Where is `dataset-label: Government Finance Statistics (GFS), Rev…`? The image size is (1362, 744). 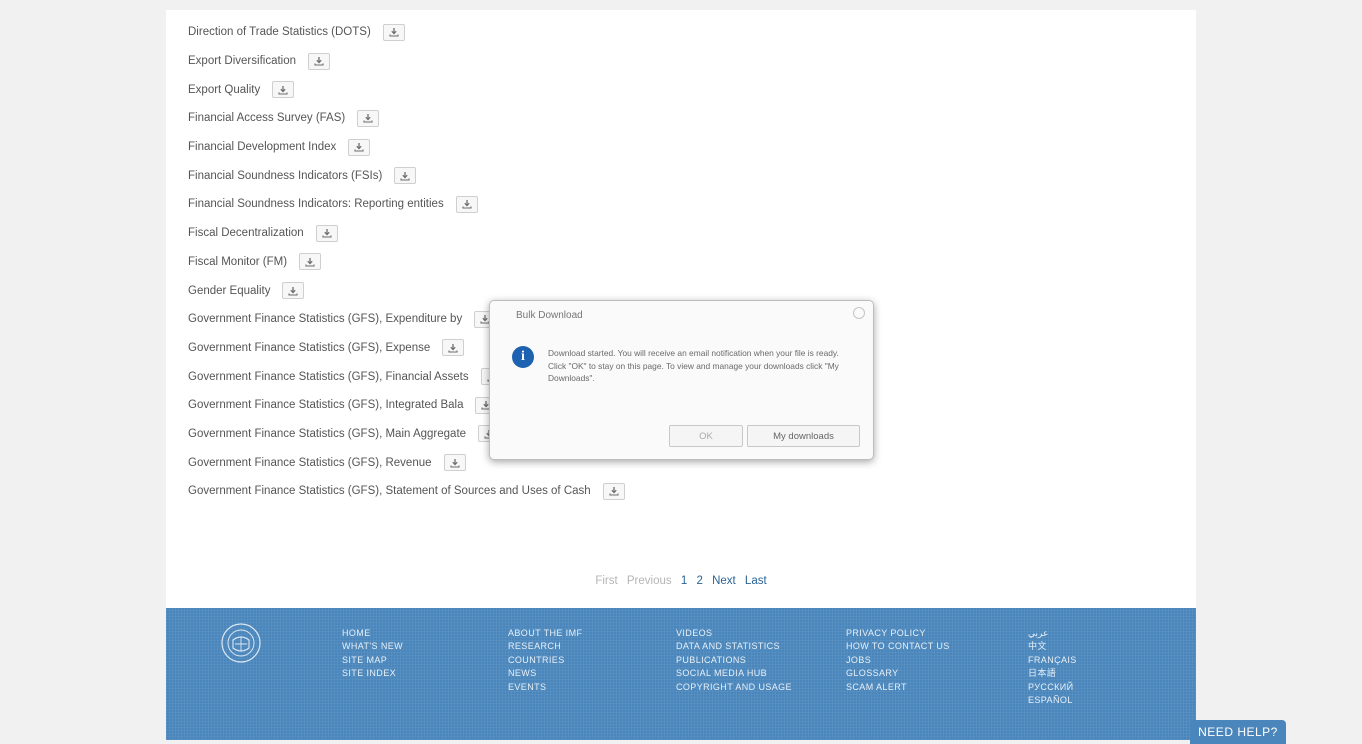 dataset-label: Government Finance Statistics (GFS), Rev… is located at coordinates (310, 462).